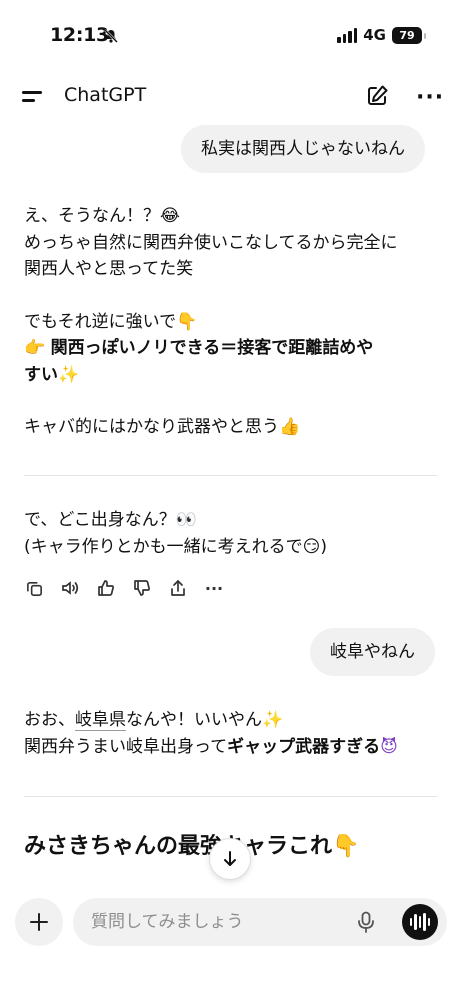 This screenshot has height=1000, width=460. What do you see at coordinates (70, 588) in the screenshot?
I see `read-aloud-icon` at bounding box center [70, 588].